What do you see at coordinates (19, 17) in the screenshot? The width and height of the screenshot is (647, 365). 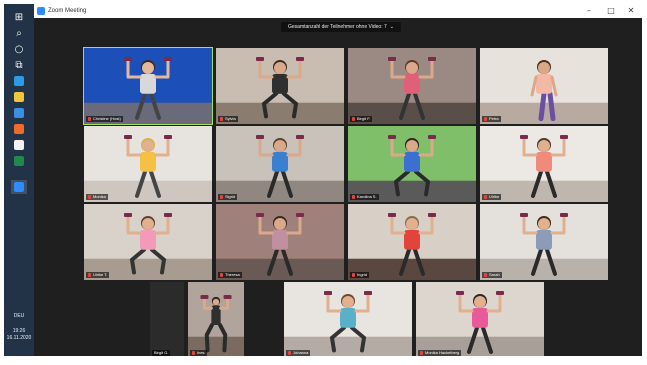 I see `windows-start-icon: ⊞` at bounding box center [19, 17].